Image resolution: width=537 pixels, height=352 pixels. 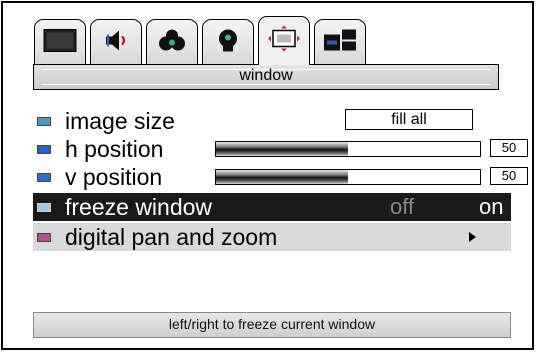 I want to click on image-size-icon, so click(x=44, y=121).